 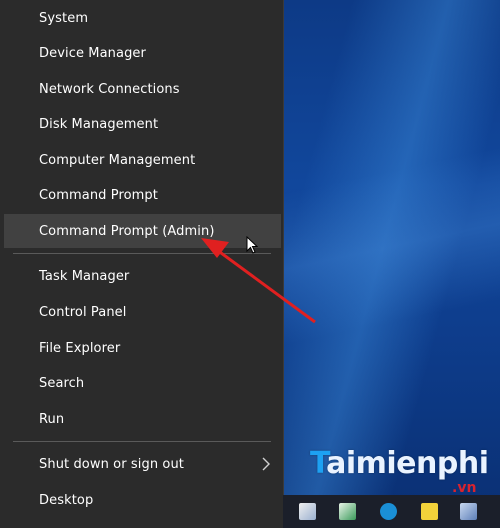 I want to click on menu-item-label: Command Prompt, so click(x=98, y=195).